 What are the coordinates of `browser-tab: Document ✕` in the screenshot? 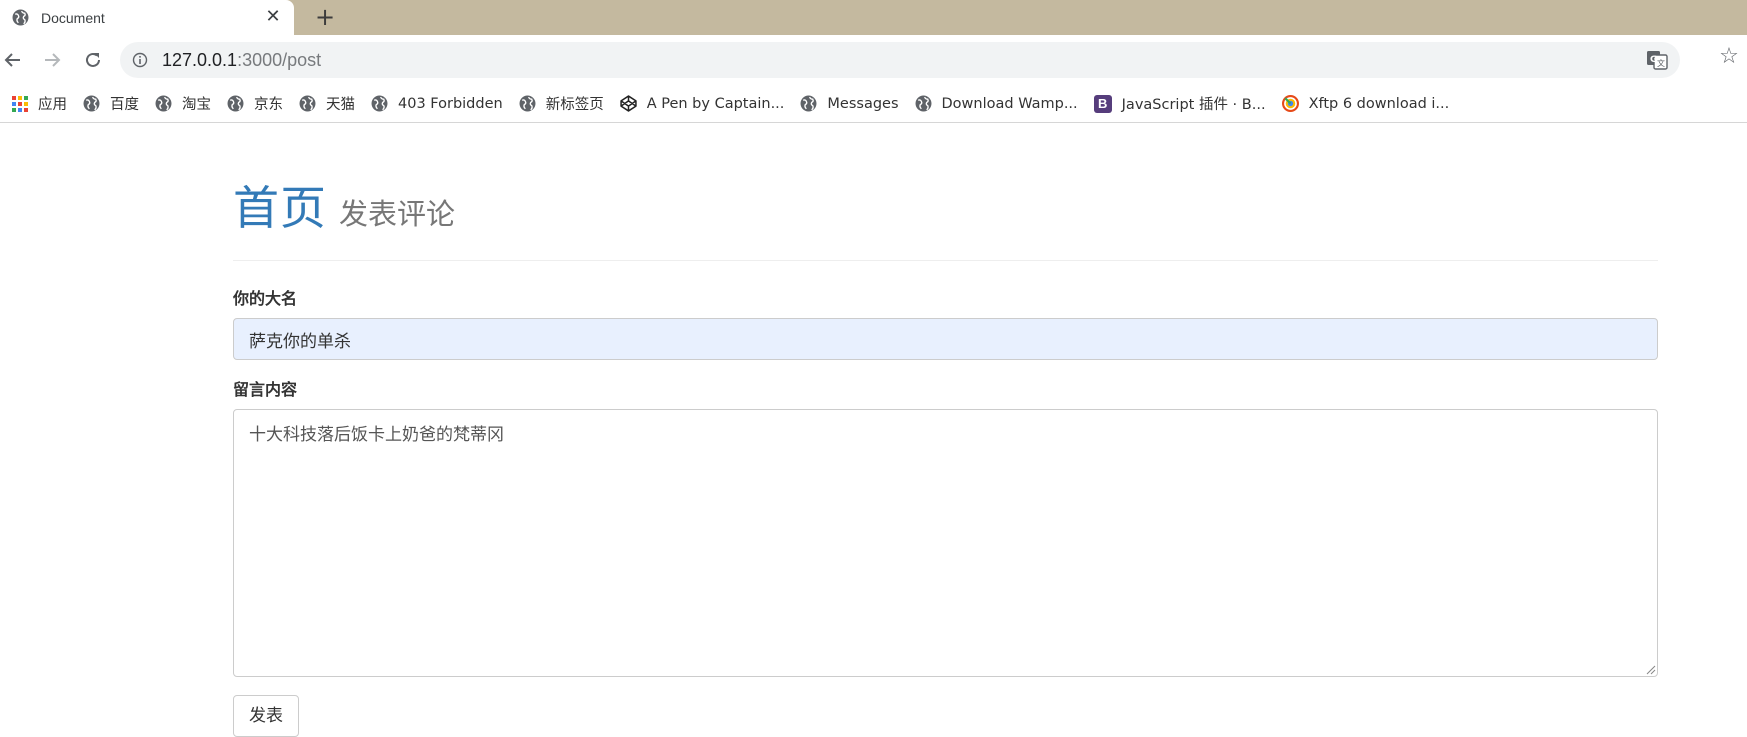 It's located at (147, 17).